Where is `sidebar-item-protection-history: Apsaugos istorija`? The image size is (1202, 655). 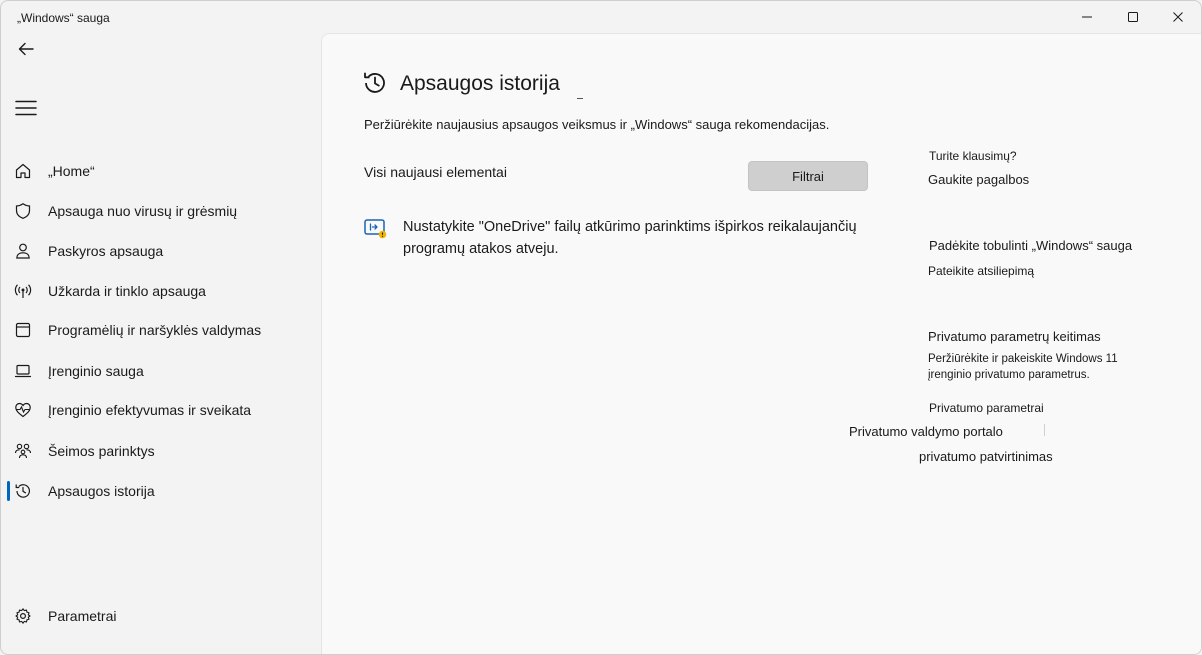 sidebar-item-protection-history: Apsaugos istorija is located at coordinates (161, 491).